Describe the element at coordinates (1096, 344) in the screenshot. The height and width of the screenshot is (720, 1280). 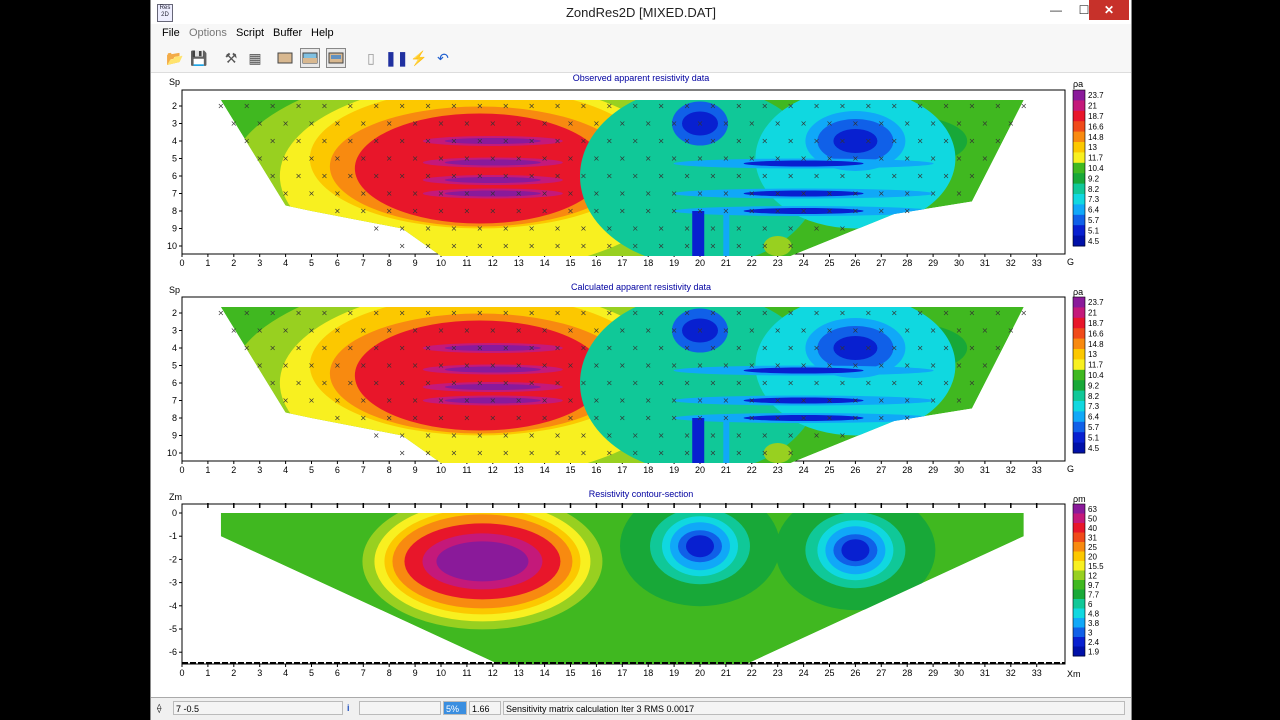
I see `color-scale-label: 14.8` at that location.